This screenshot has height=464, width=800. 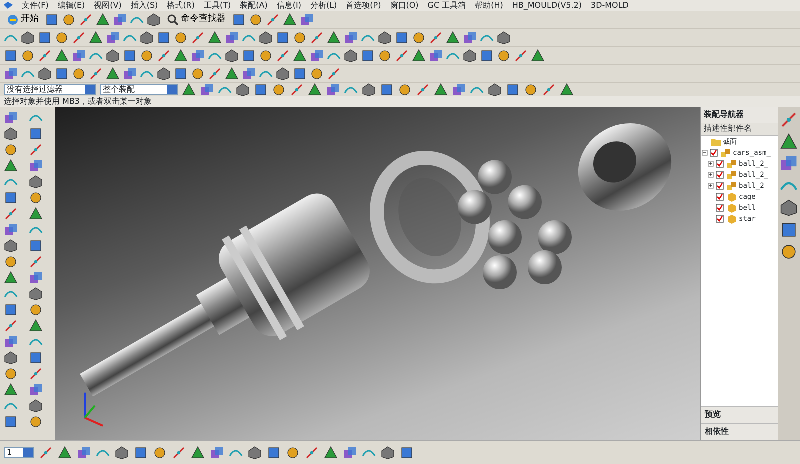 What do you see at coordinates (447, 5) in the screenshot?
I see `menu-item: GC 工具箱` at bounding box center [447, 5].